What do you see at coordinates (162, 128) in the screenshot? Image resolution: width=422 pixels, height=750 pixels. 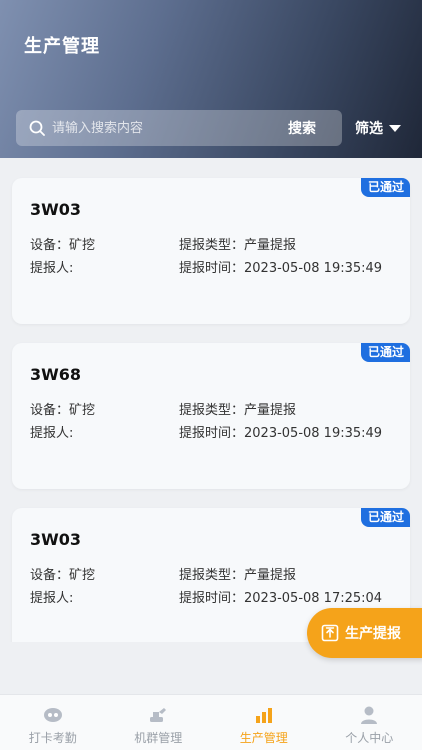 I see `search-input` at bounding box center [162, 128].